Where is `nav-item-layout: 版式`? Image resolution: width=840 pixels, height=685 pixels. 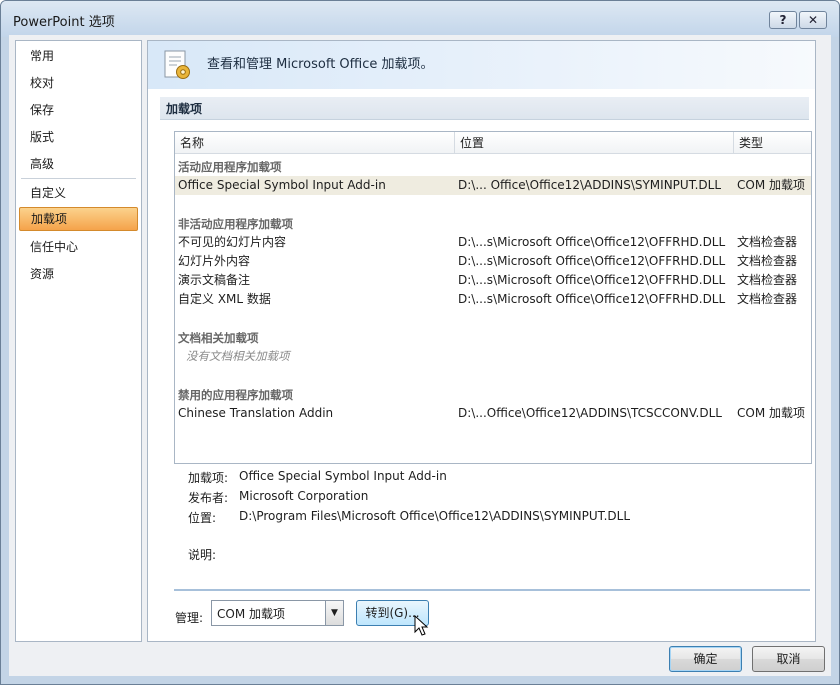 nav-item-layout: 版式 is located at coordinates (78, 137).